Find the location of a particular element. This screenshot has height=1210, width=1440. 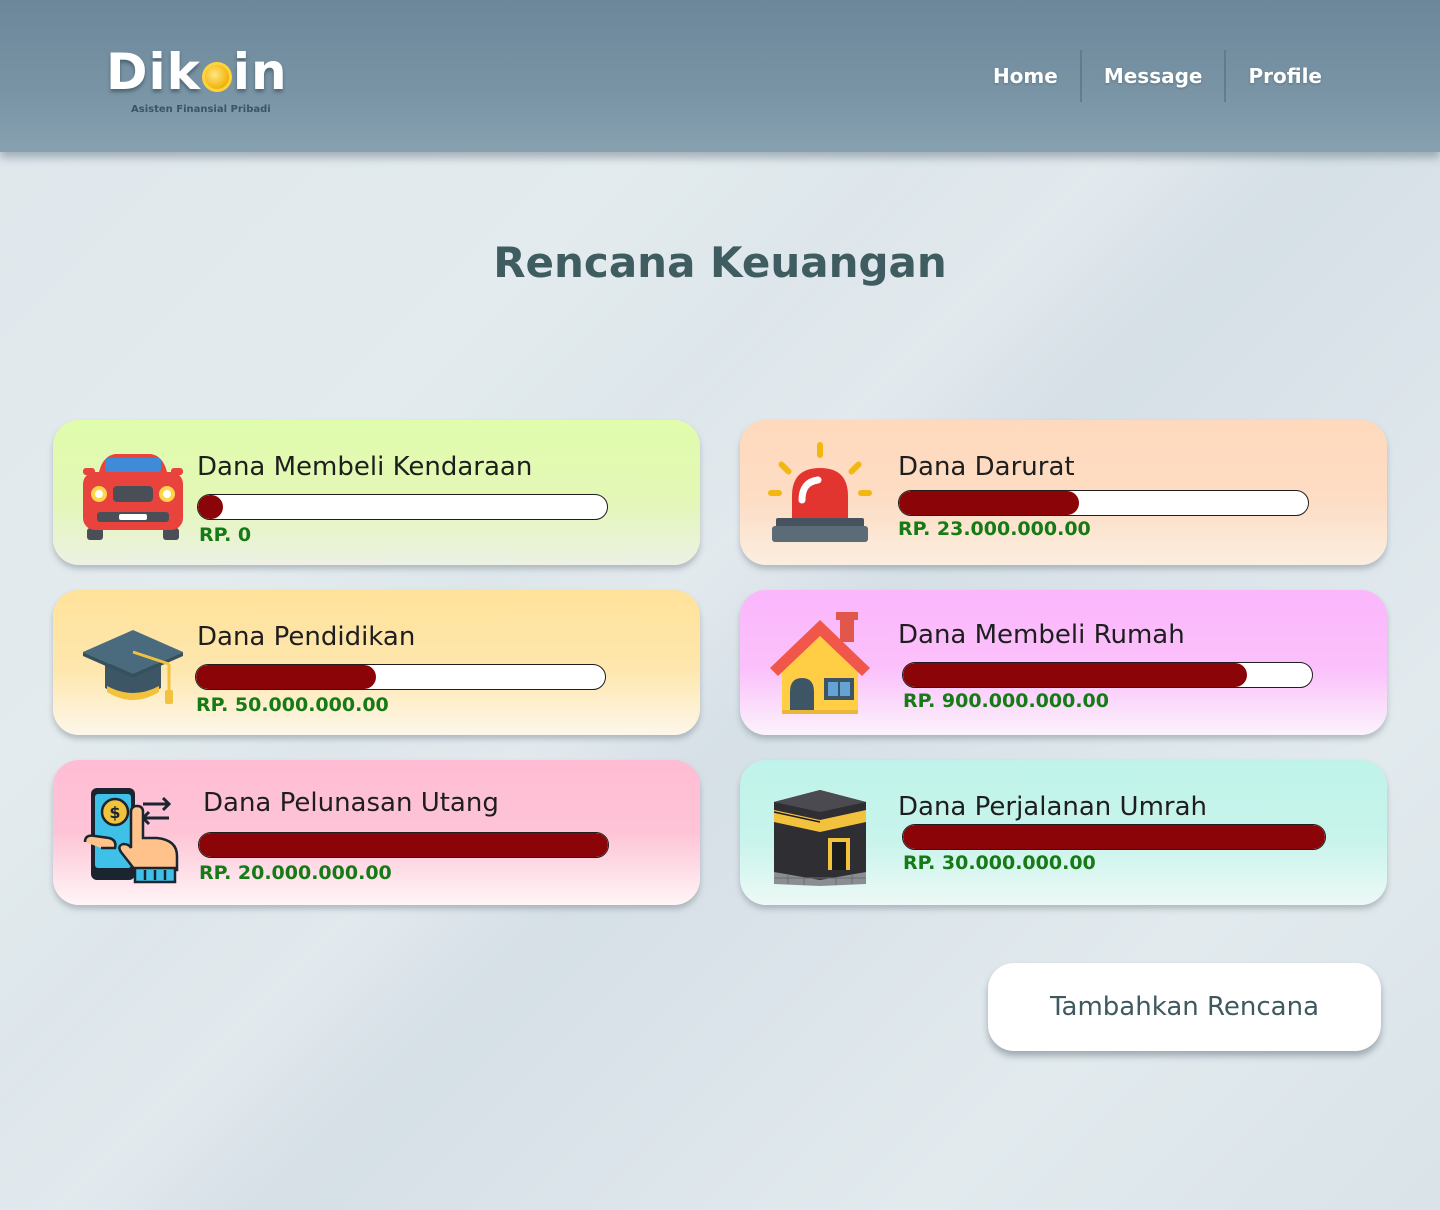

plan-card-debt: $ Dana Pelunasan Utang RP. 20.000.000.00 is located at coordinates (376, 832).